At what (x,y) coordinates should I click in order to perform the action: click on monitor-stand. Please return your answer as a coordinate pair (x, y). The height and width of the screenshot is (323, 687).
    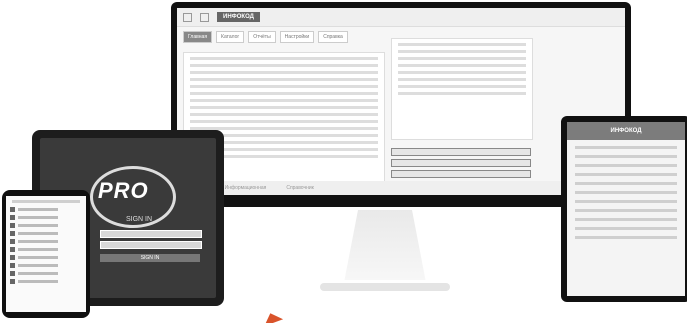
    Looking at the image, I should click on (385, 245).